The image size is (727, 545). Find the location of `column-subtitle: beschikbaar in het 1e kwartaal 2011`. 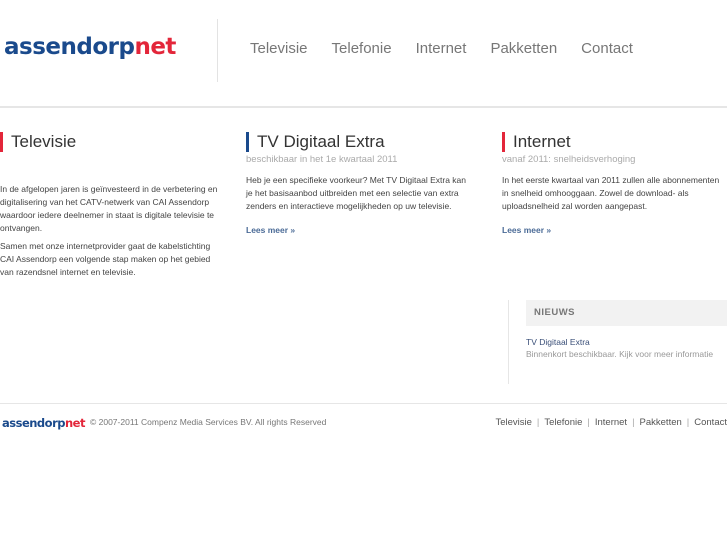

column-subtitle: beschikbaar in het 1e kwartaal 2011 is located at coordinates (322, 159).